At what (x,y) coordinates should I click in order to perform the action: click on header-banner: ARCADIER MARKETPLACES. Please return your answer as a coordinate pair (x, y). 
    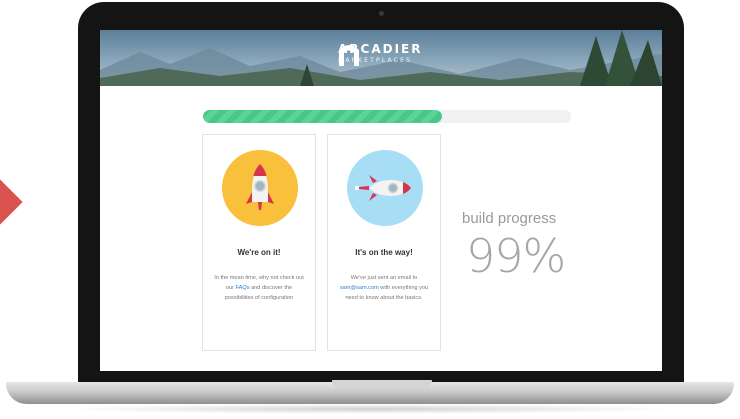
    Looking at the image, I should click on (381, 58).